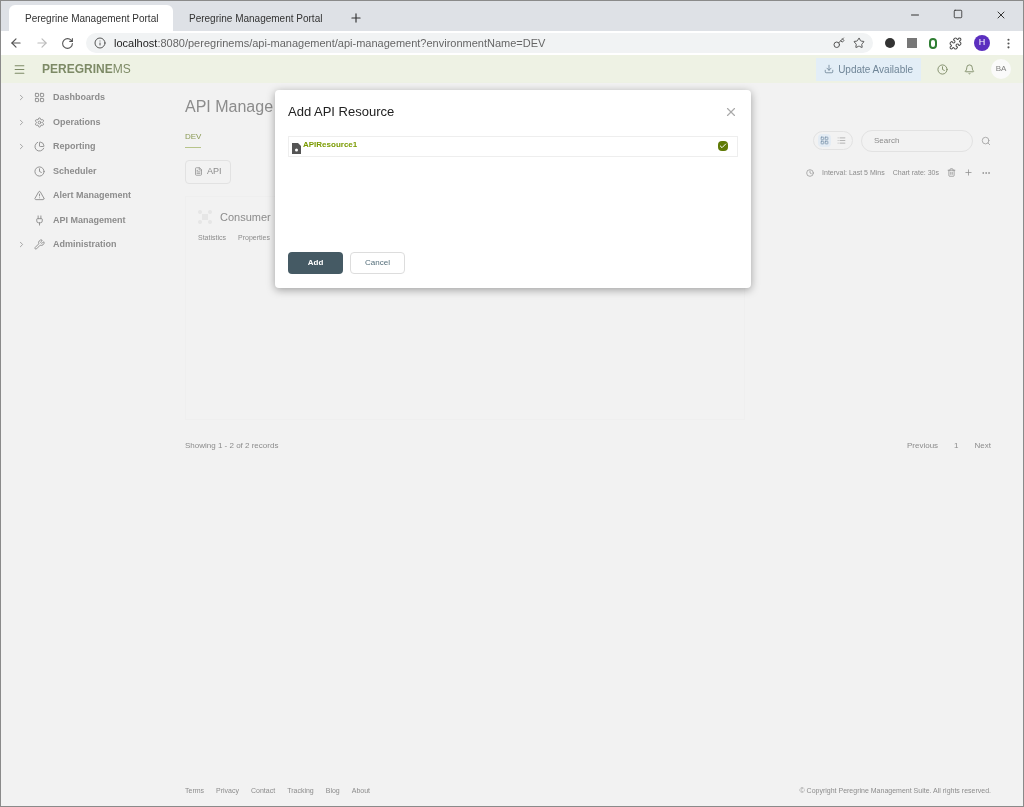  I want to click on search-icon, so click(986, 140).